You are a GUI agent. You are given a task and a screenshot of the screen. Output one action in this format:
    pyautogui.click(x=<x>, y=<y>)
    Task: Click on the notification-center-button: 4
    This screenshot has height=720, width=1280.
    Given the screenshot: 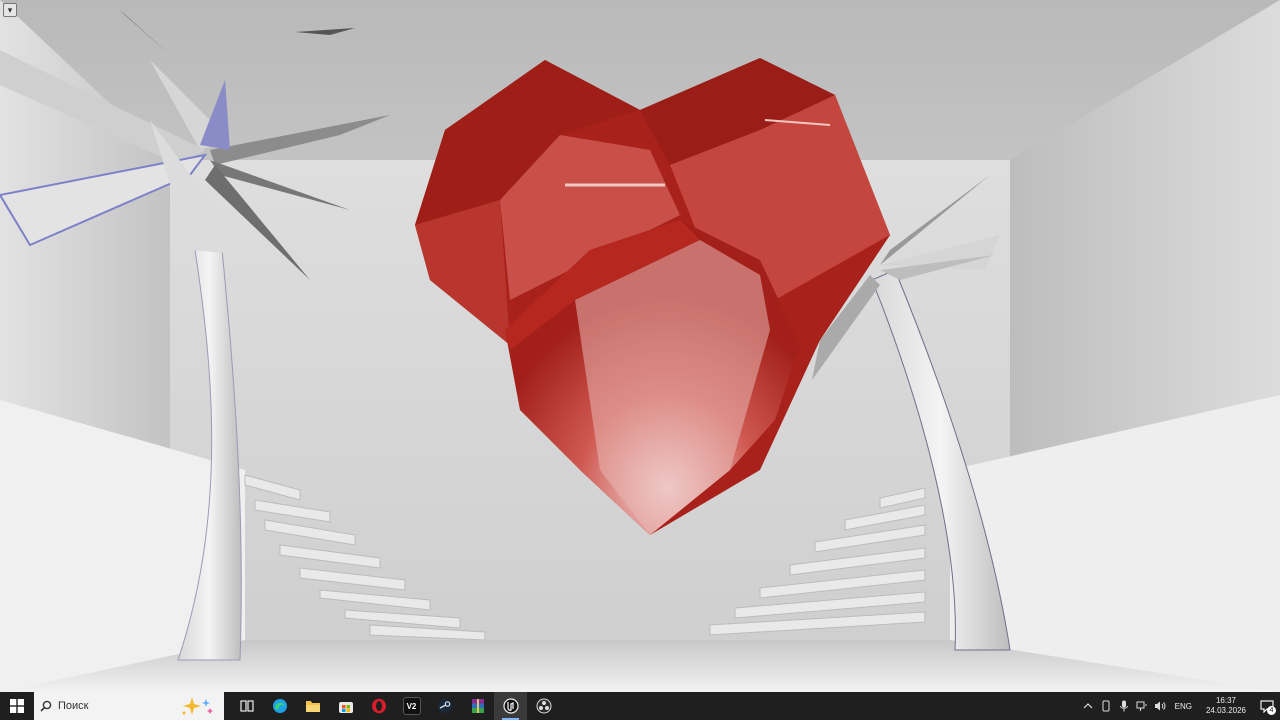 What is the action you would take?
    pyautogui.click(x=1267, y=706)
    